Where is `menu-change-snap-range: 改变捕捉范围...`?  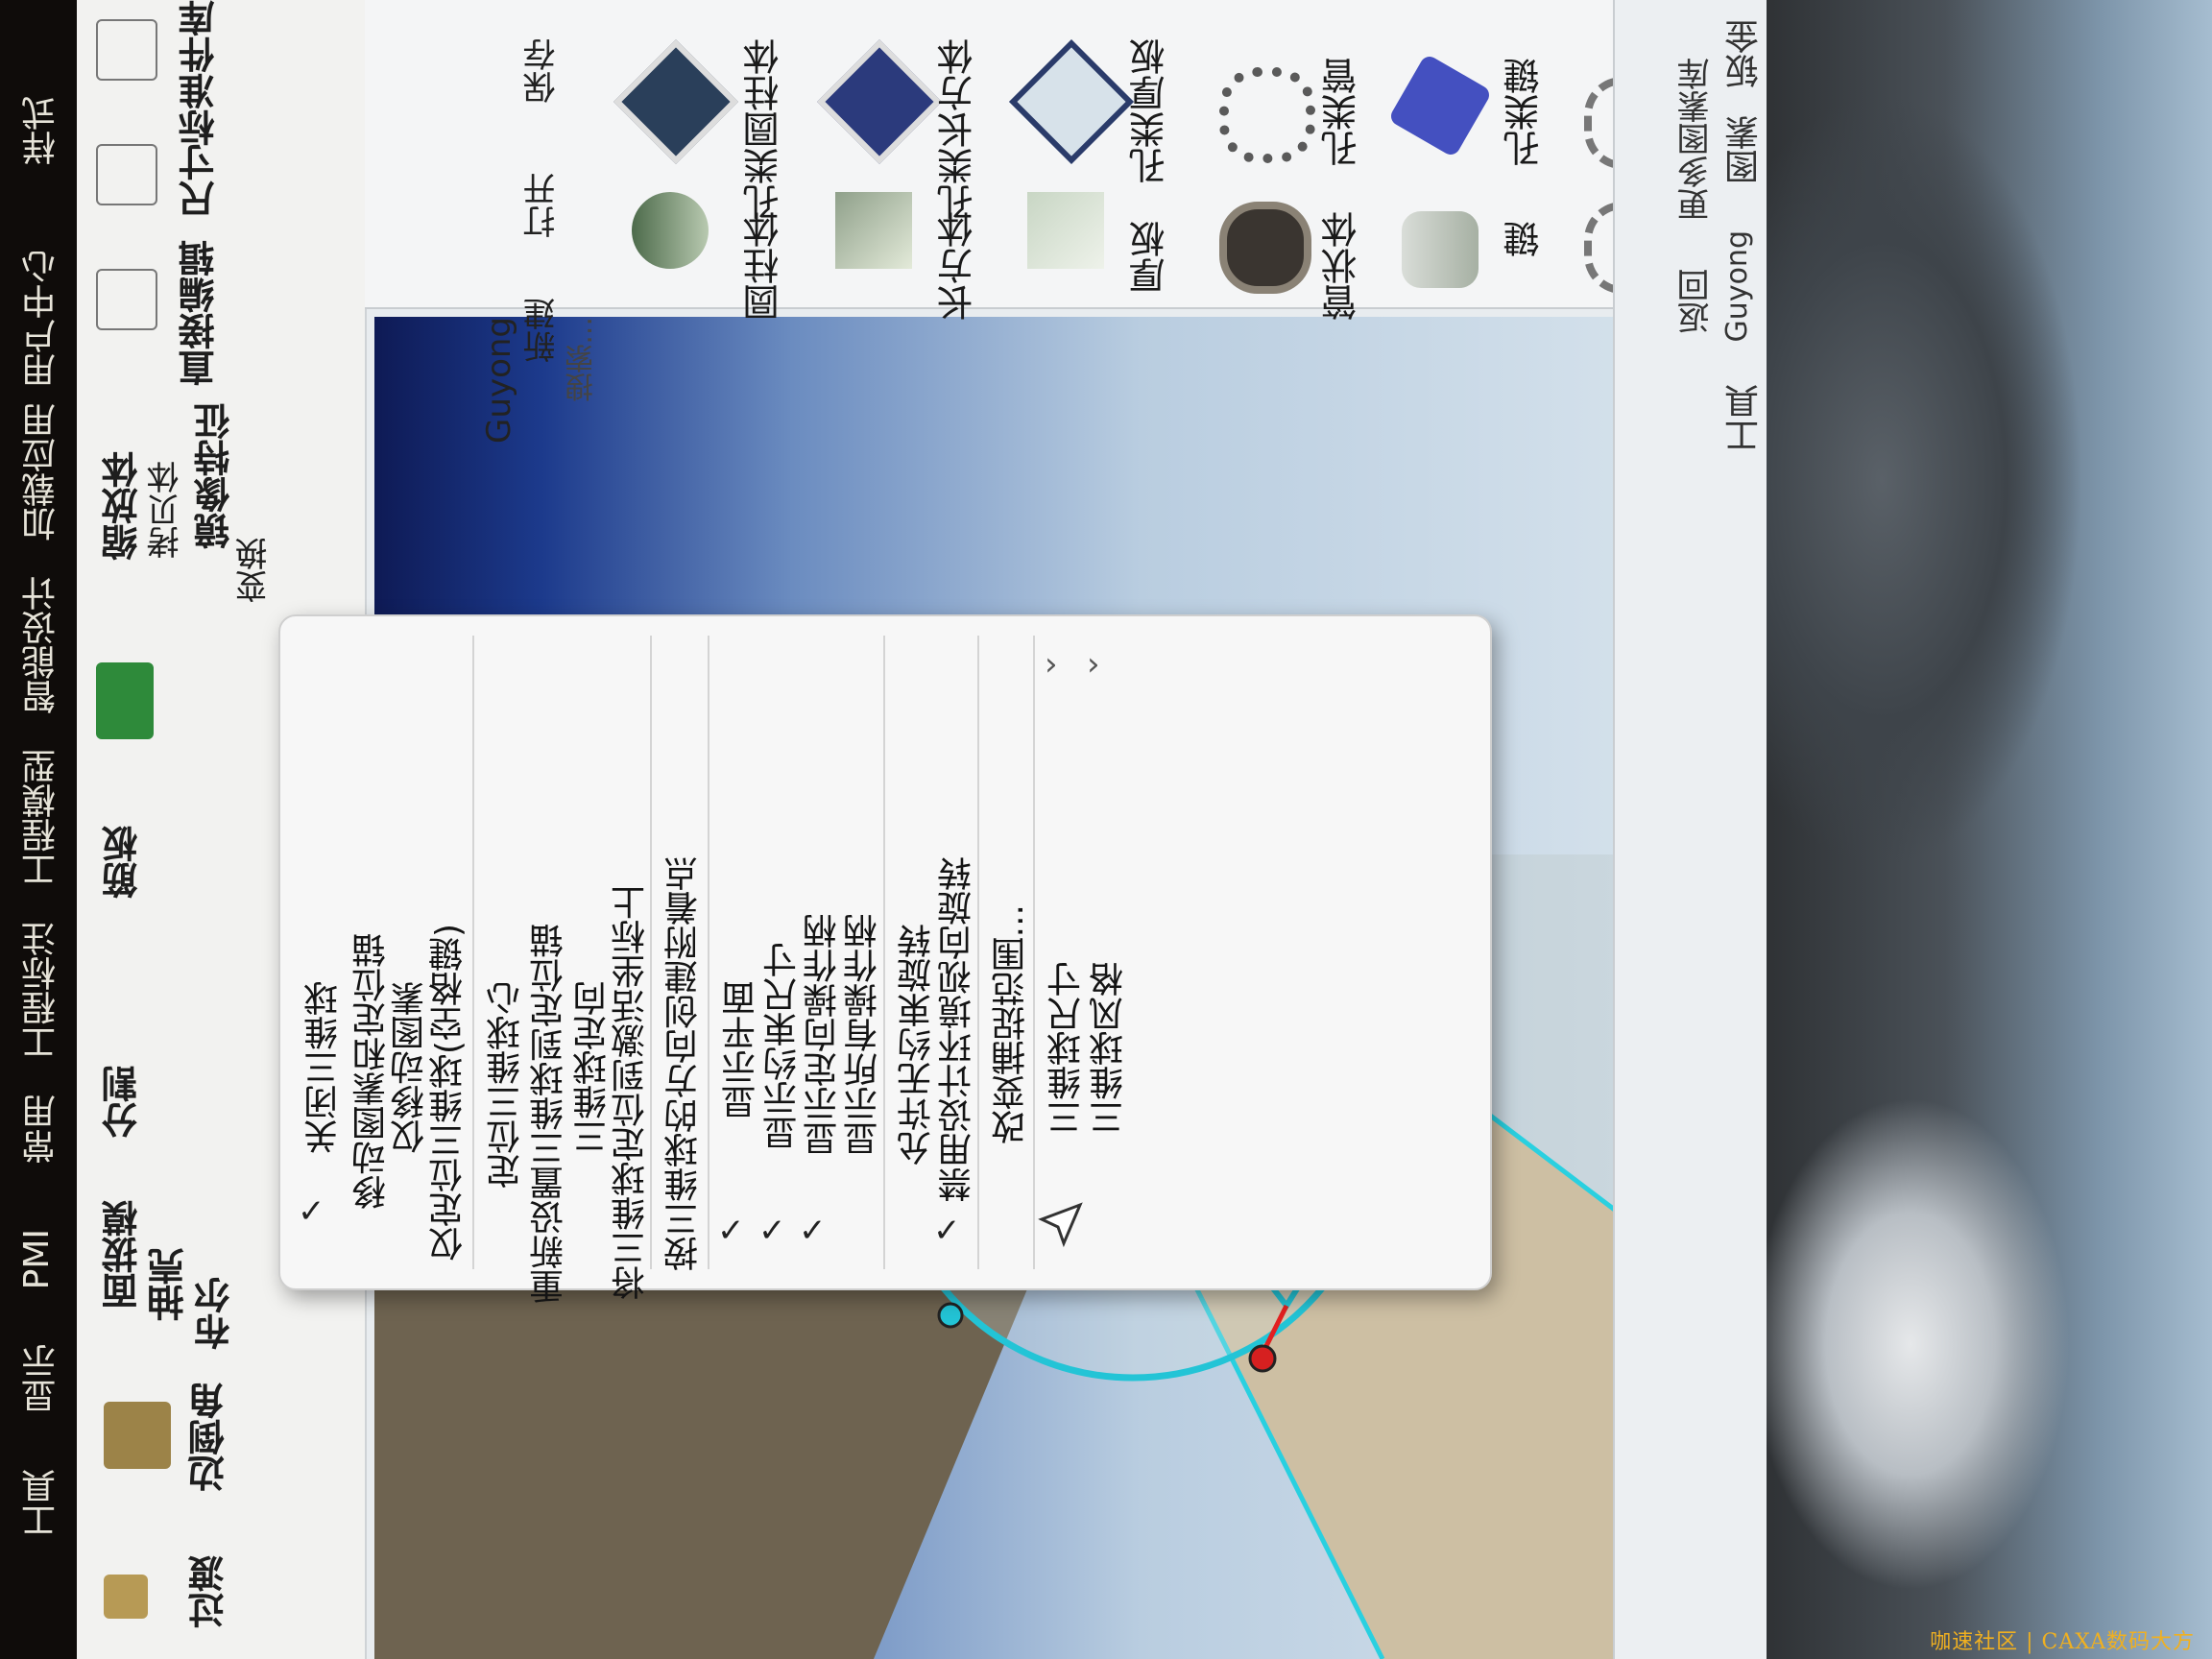
menu-change-snap-range: 改变捕捉范围... is located at coordinates (1012, 1024).